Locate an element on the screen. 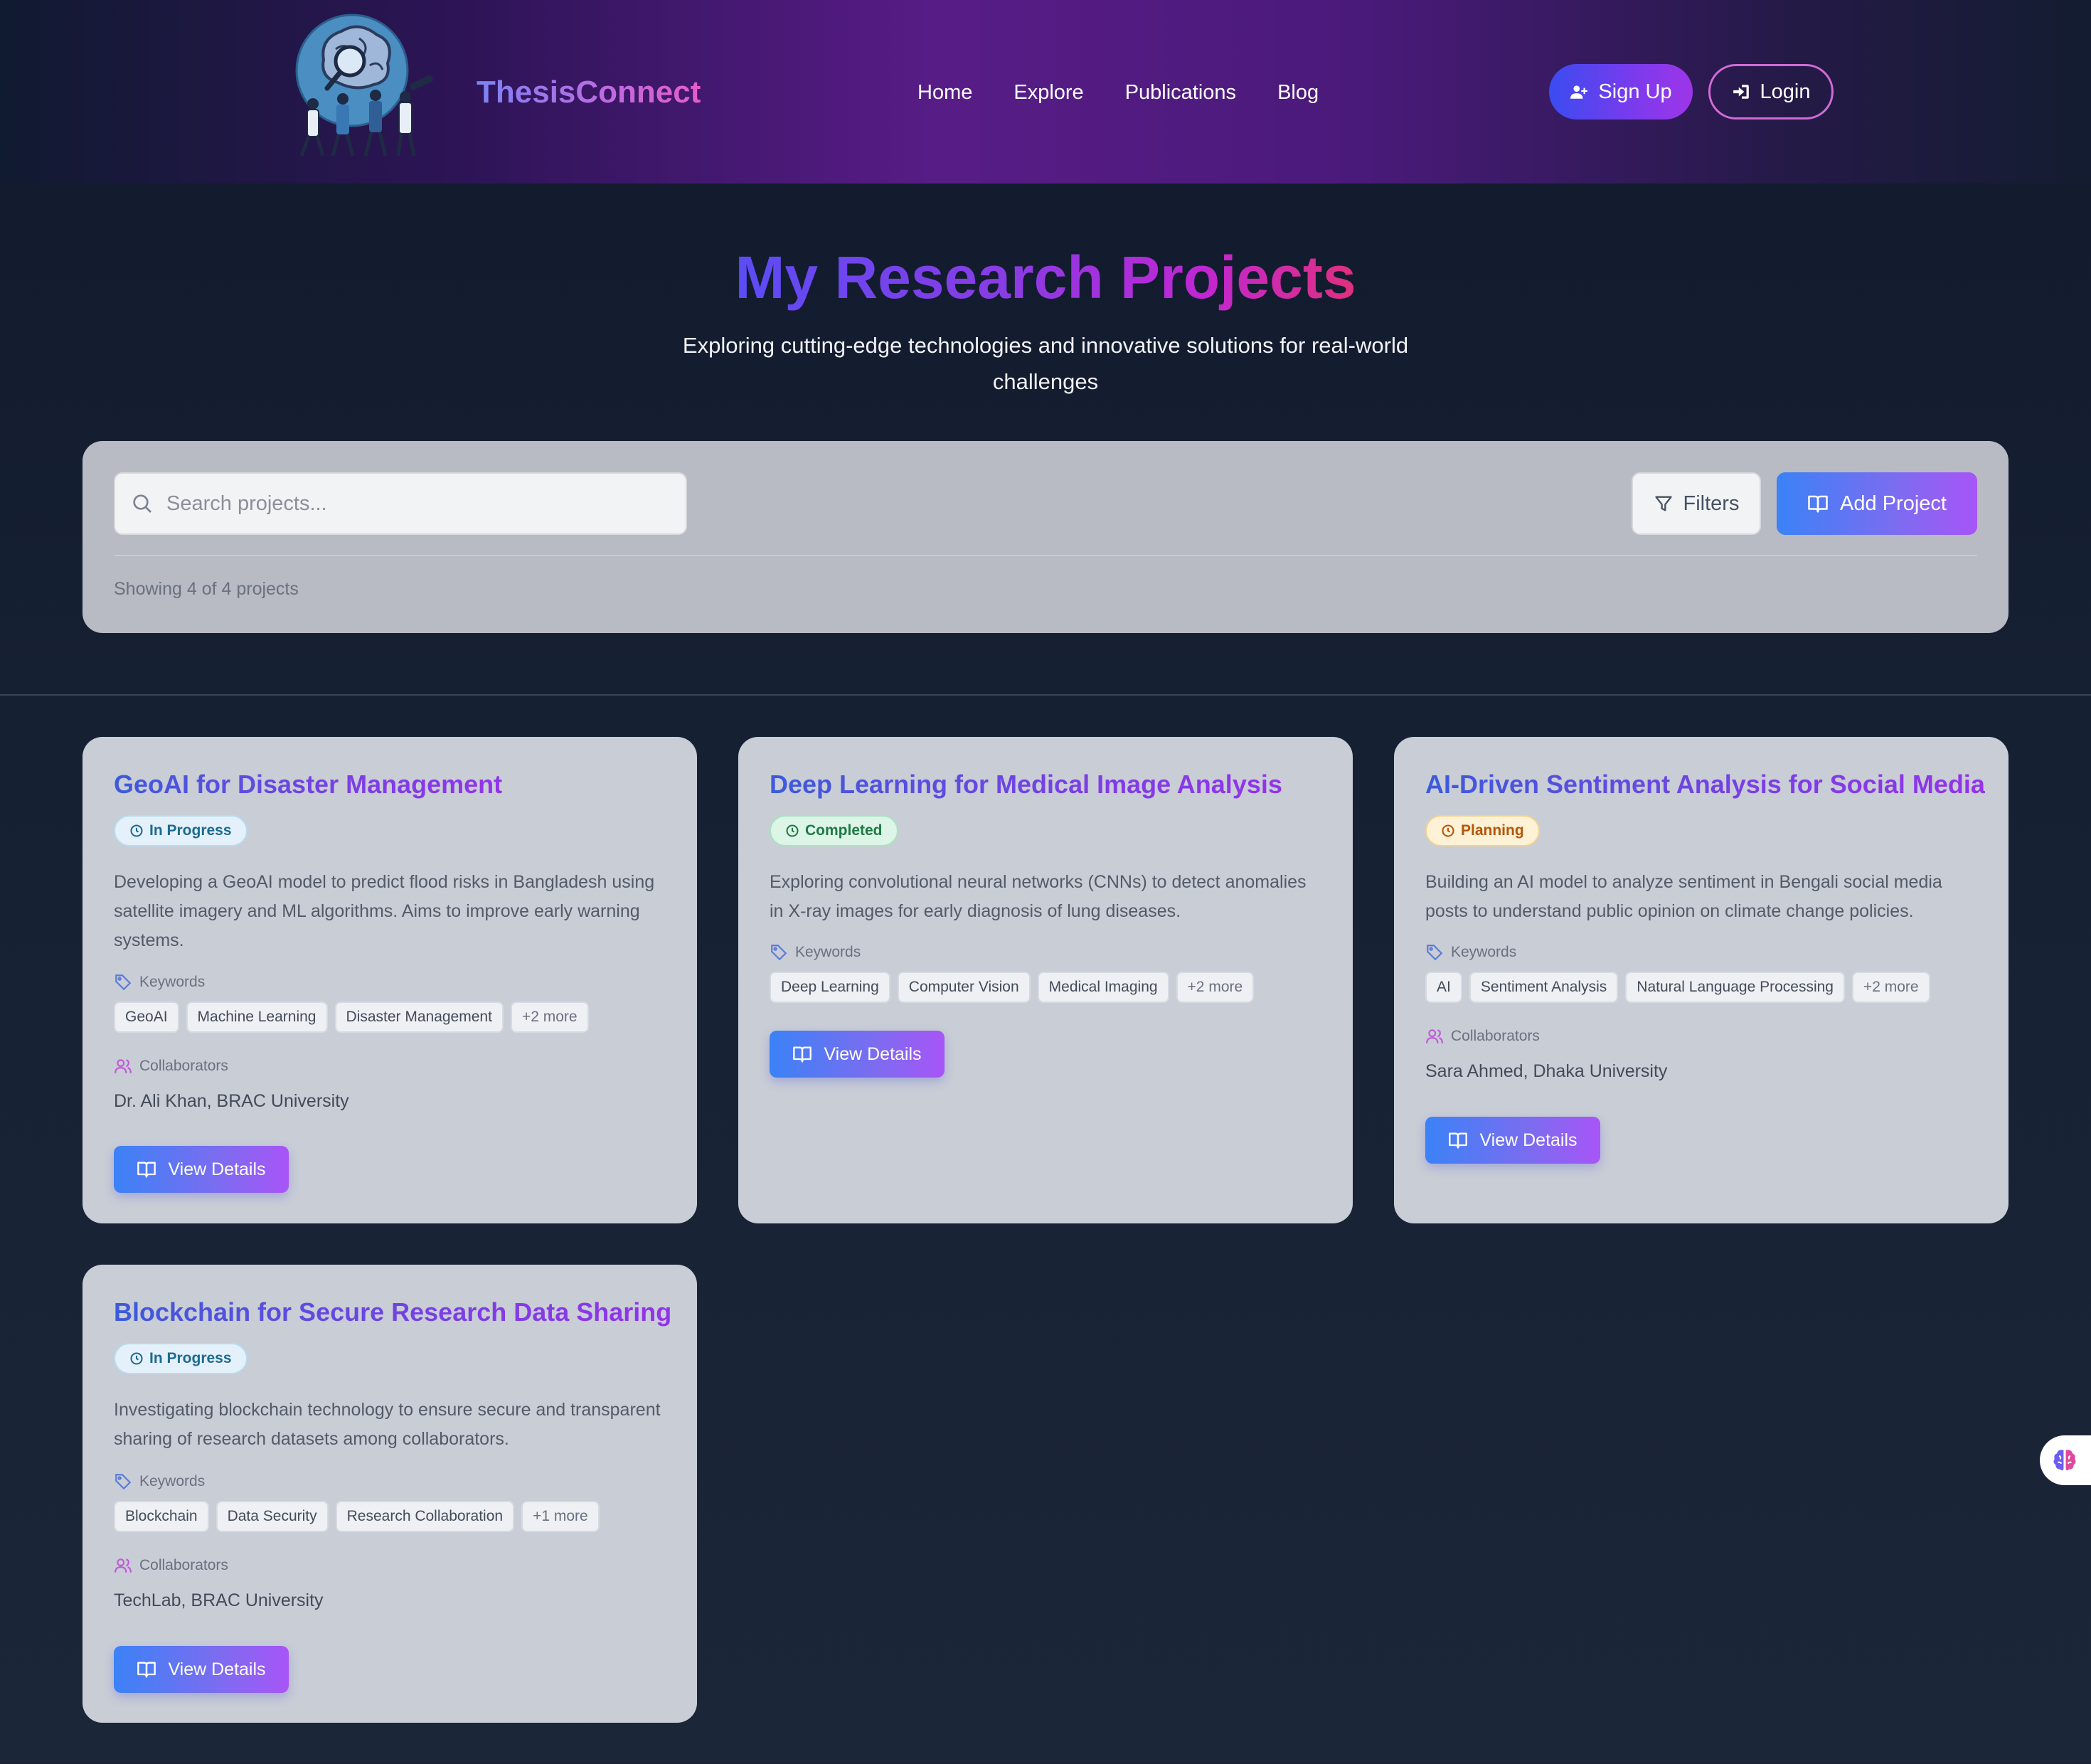 The image size is (2091, 1764). search-box is located at coordinates (400, 504).